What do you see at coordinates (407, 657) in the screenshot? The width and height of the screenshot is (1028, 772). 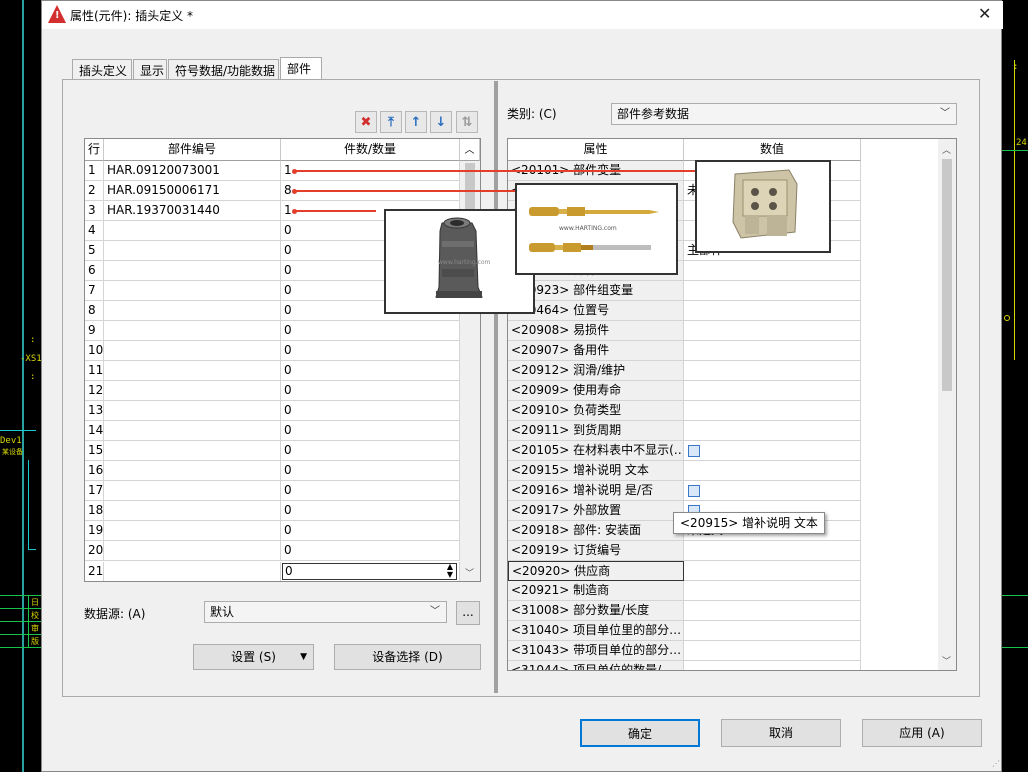 I see `device-select-button: 设备选择 (D)` at bounding box center [407, 657].